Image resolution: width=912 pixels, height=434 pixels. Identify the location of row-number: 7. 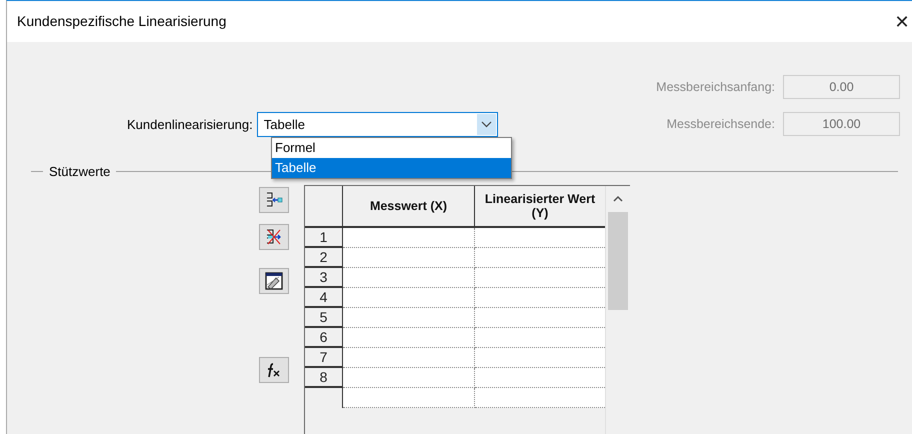
(324, 358).